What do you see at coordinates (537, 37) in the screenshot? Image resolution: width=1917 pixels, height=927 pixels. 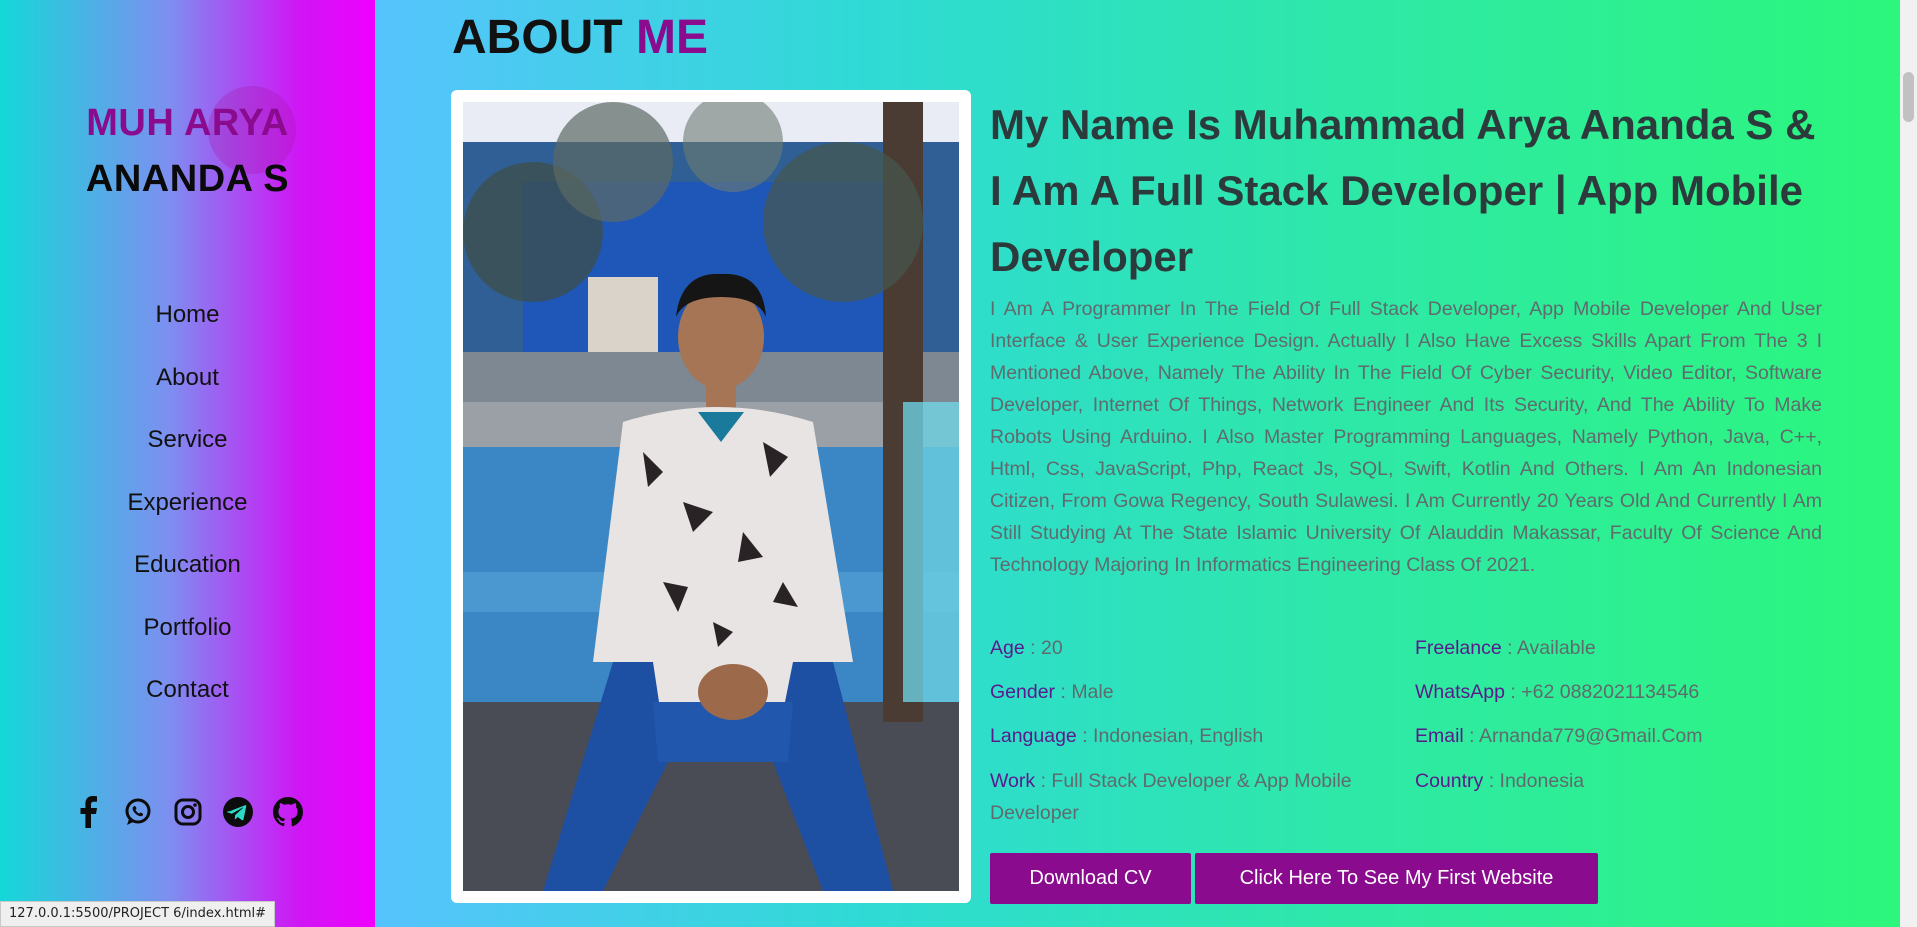 I see `section-title-part1: ABOUT` at bounding box center [537, 37].